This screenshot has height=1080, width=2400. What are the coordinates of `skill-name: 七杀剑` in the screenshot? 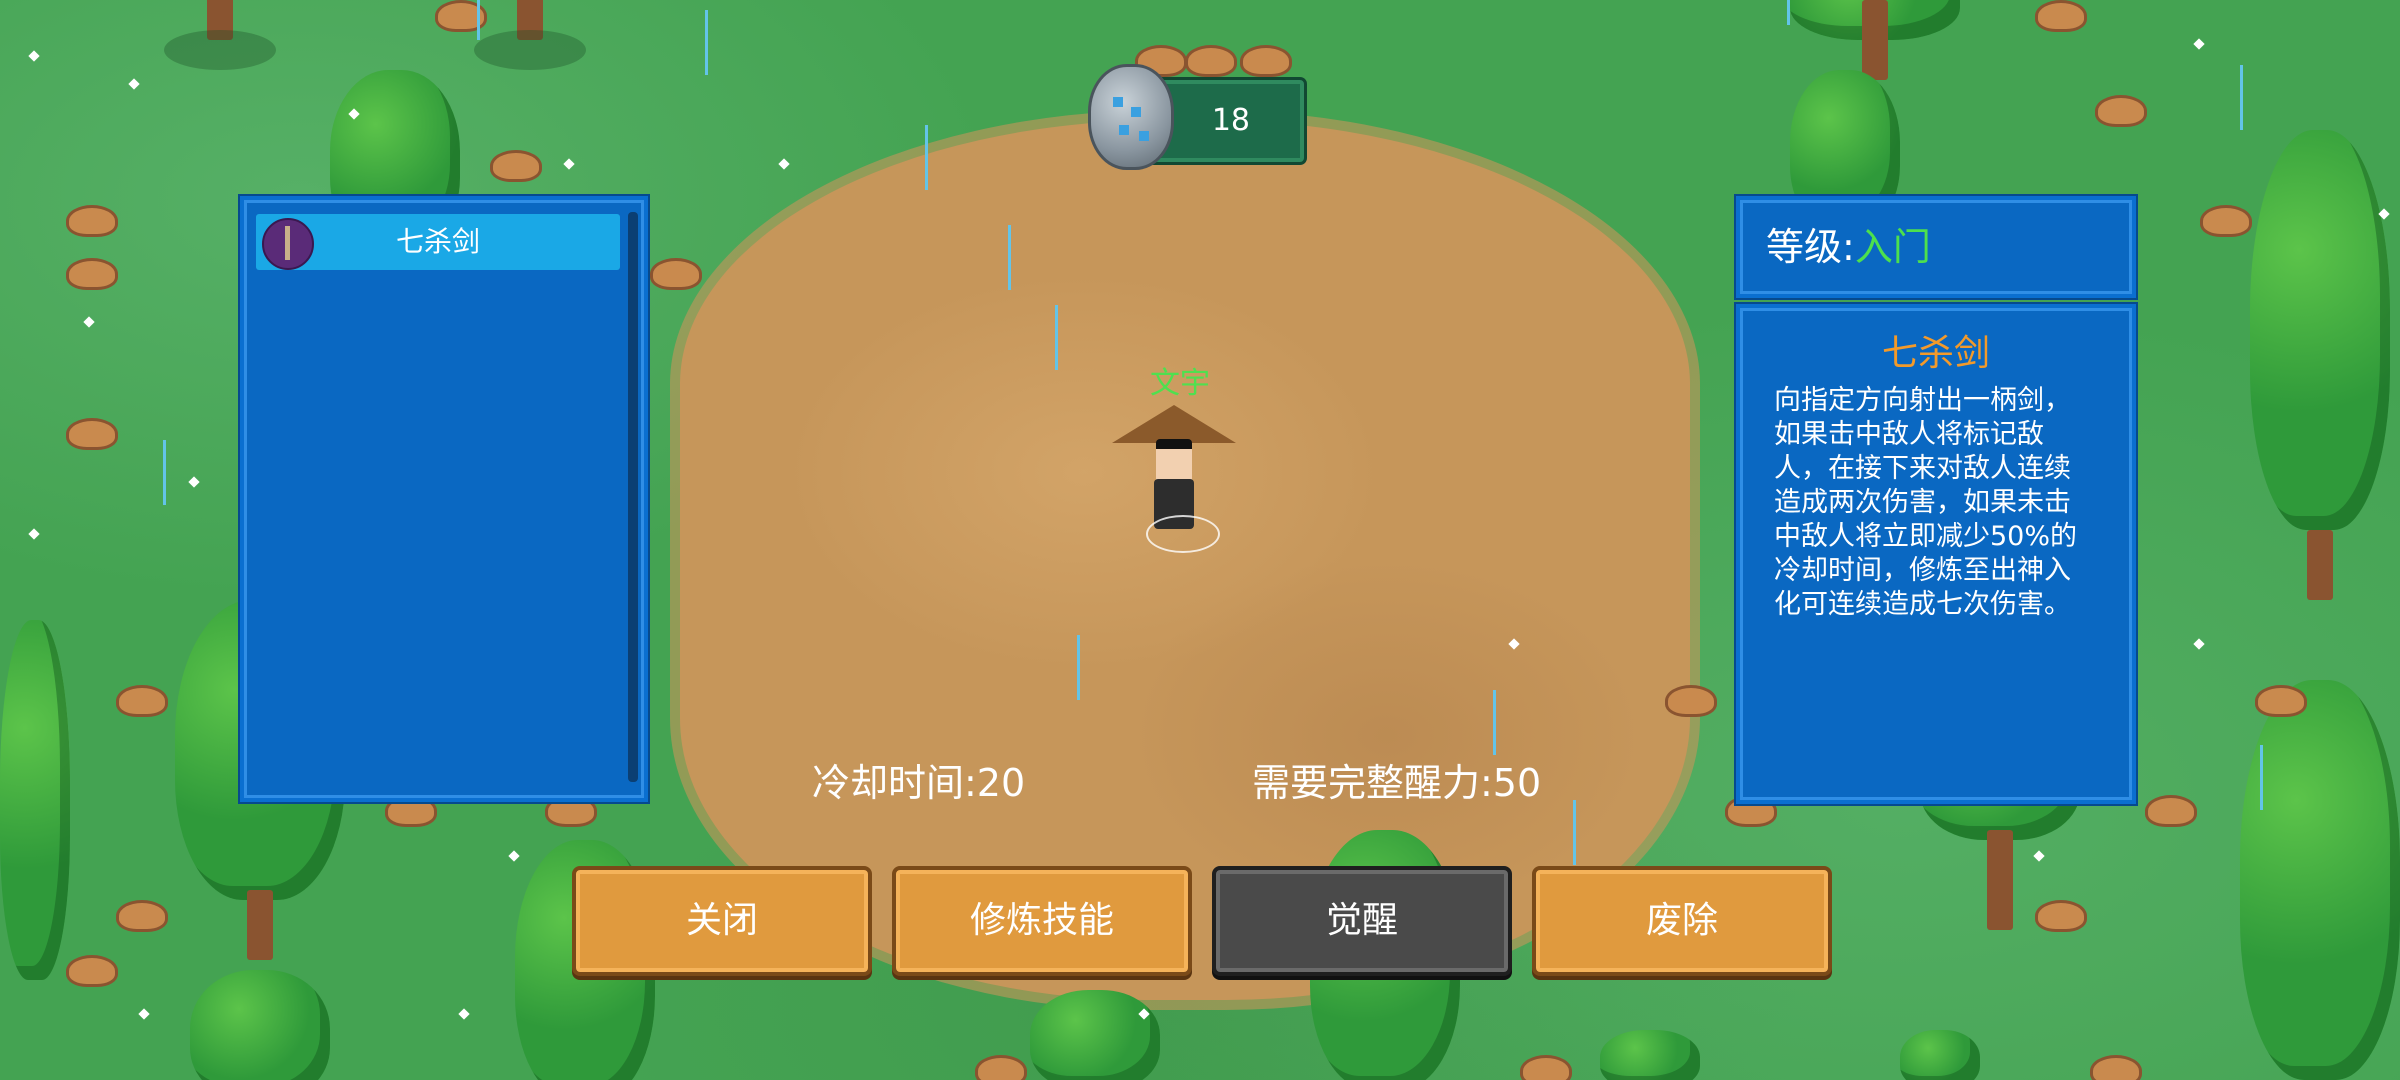 It's located at (1935, 353).